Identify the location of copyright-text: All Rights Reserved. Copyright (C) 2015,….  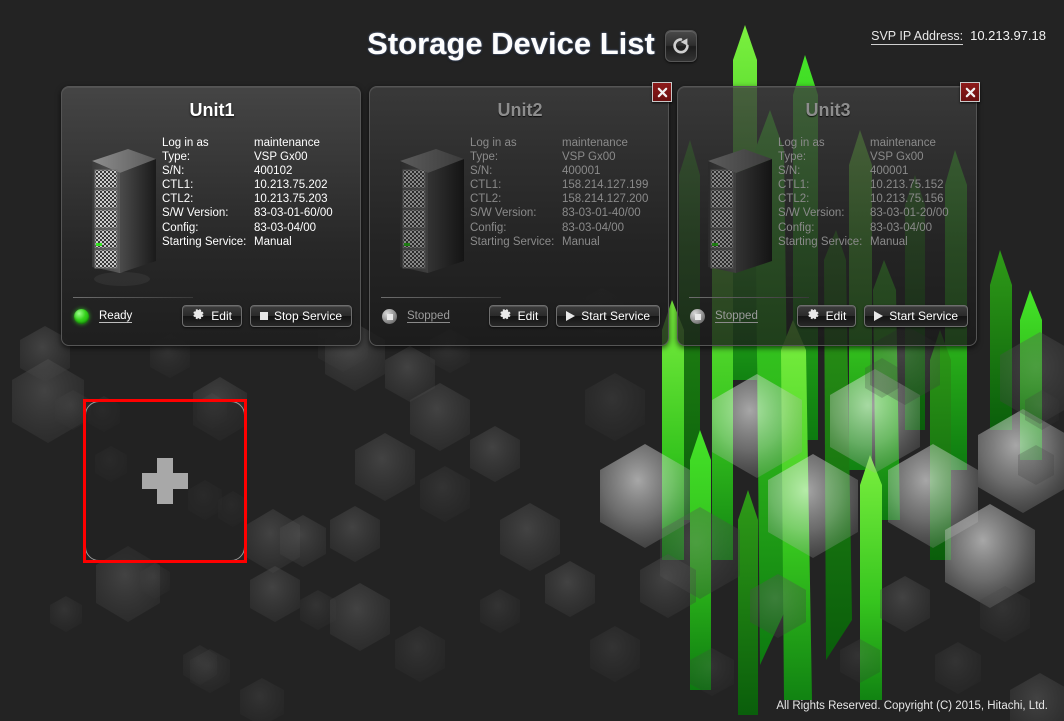
(912, 706).